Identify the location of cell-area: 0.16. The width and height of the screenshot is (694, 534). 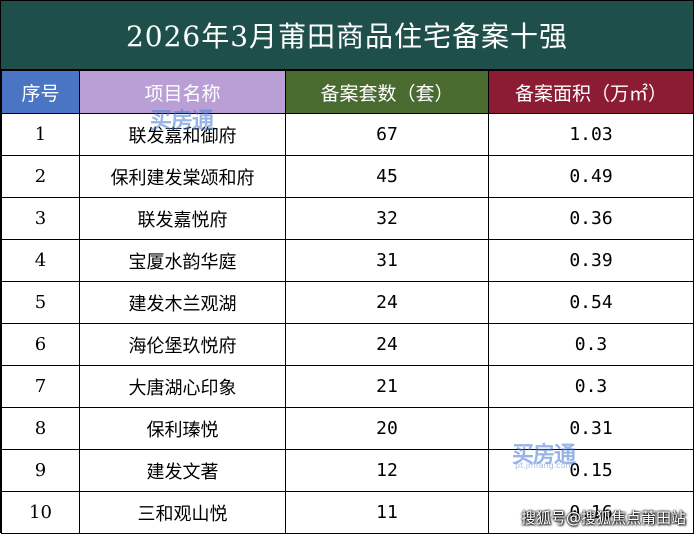
(591, 512).